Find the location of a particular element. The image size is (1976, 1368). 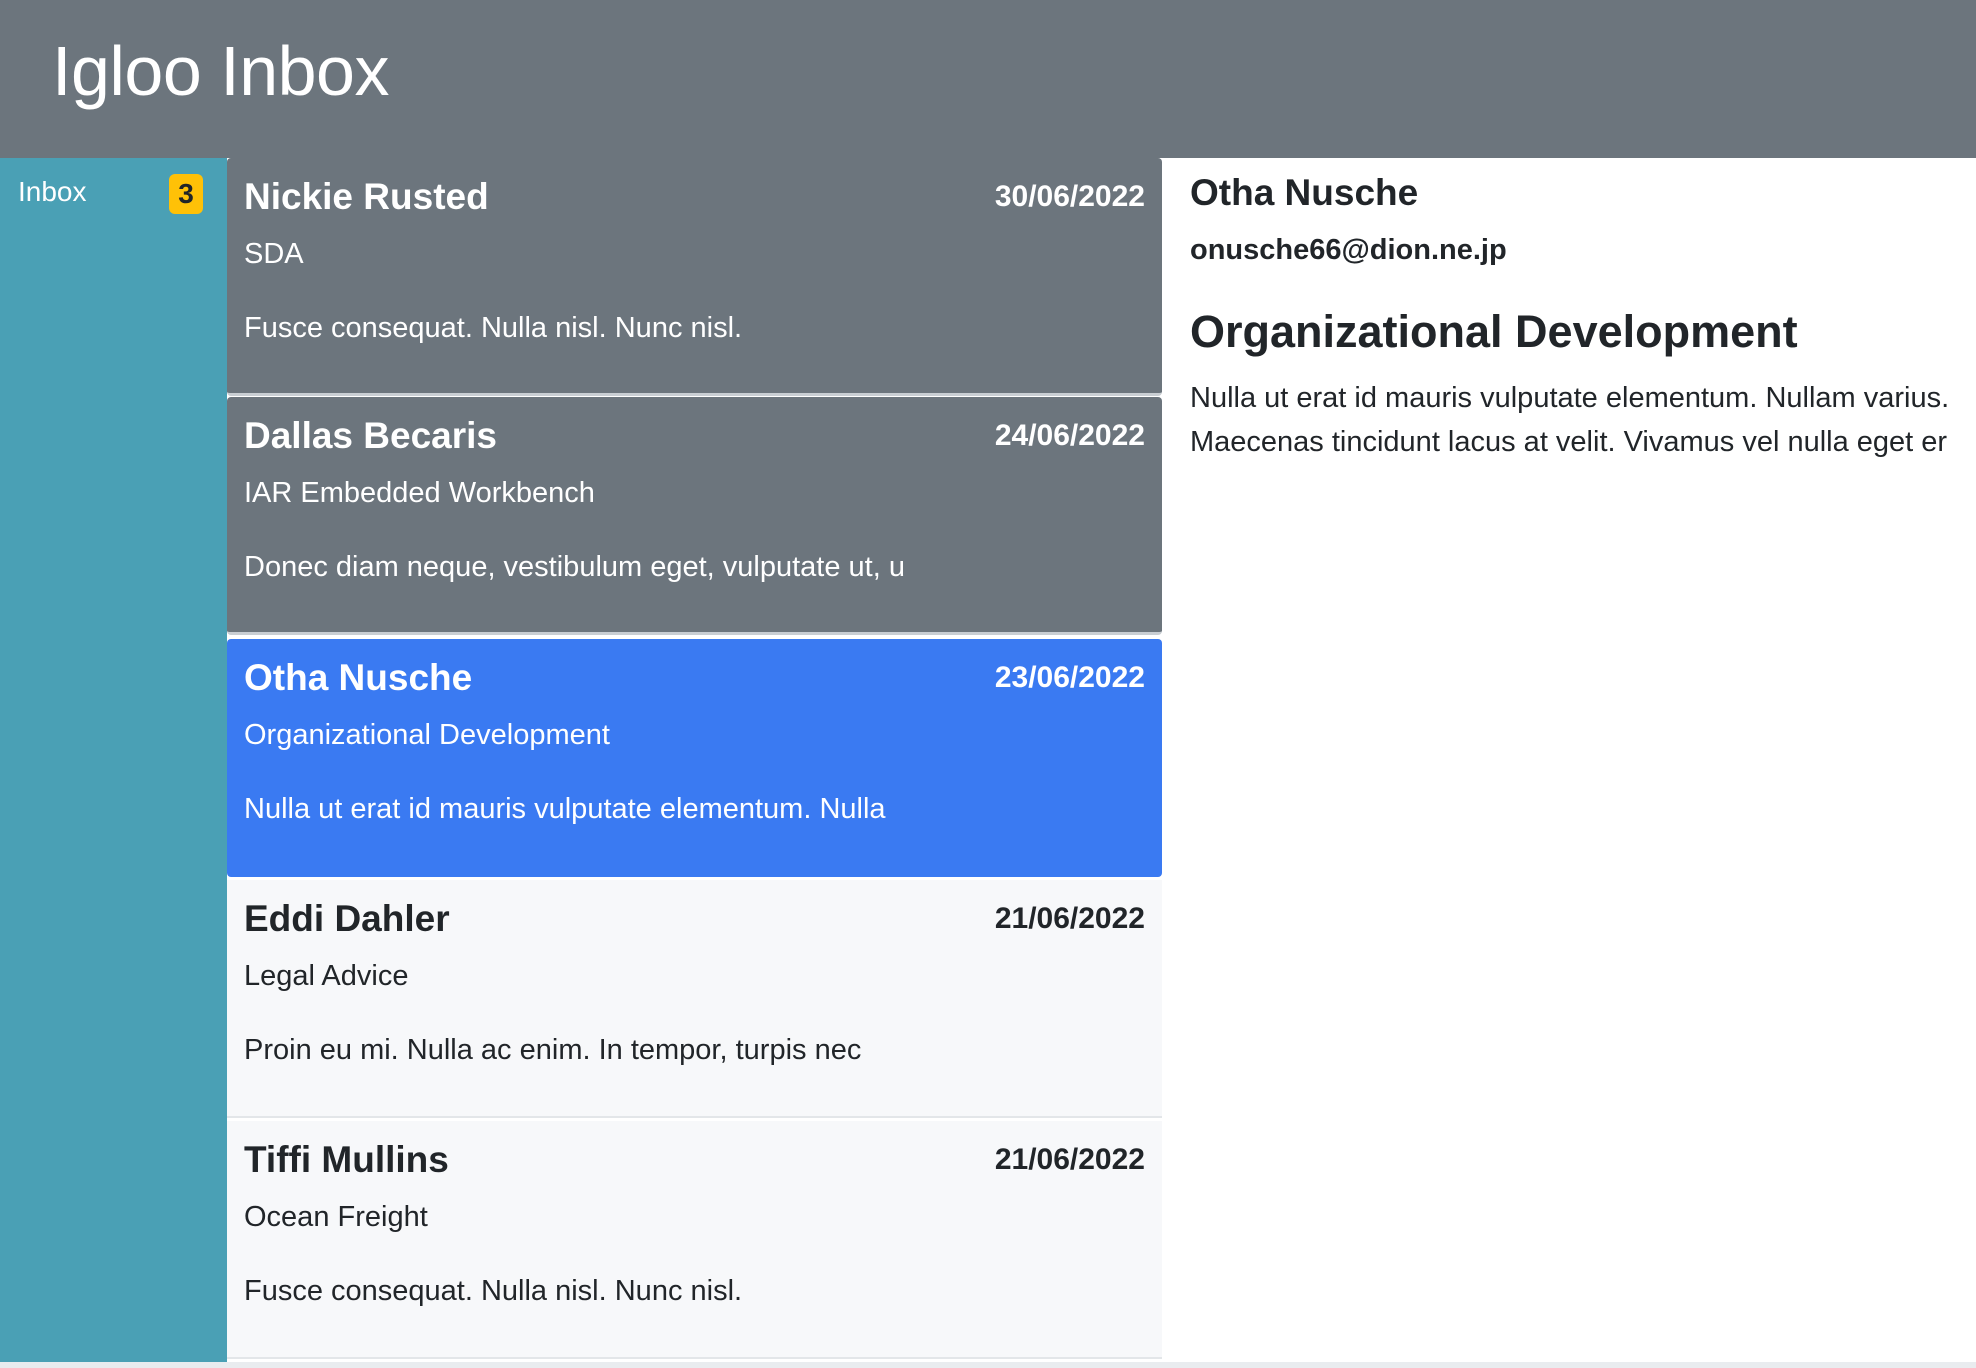

message-date: 24/06/2022 is located at coordinates (1069, 435).